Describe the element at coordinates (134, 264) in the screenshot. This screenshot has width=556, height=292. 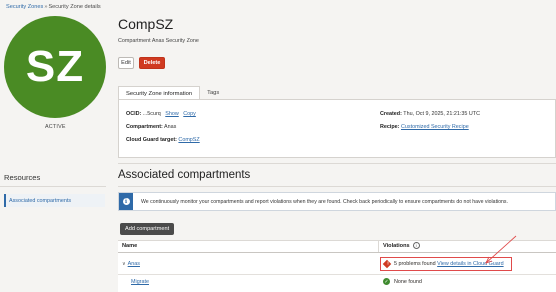
I see `compartment-link: Anas` at that location.